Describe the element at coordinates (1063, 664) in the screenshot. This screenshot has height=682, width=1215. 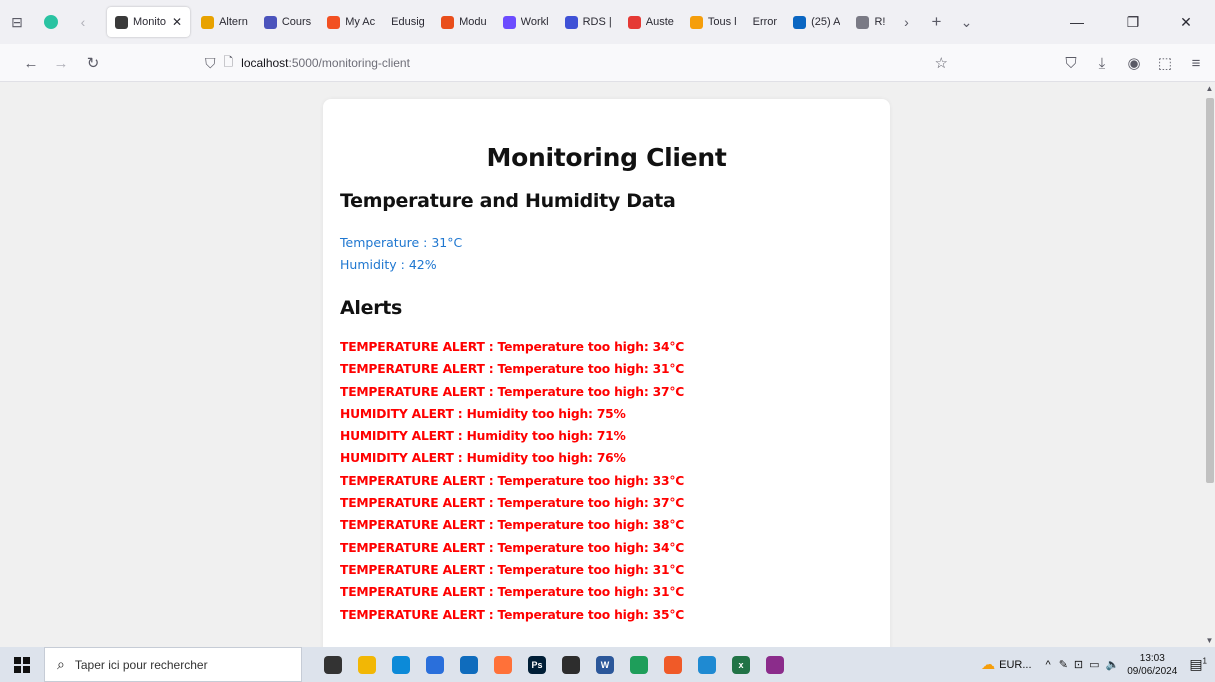
I see `pen-icon: ✎` at that location.